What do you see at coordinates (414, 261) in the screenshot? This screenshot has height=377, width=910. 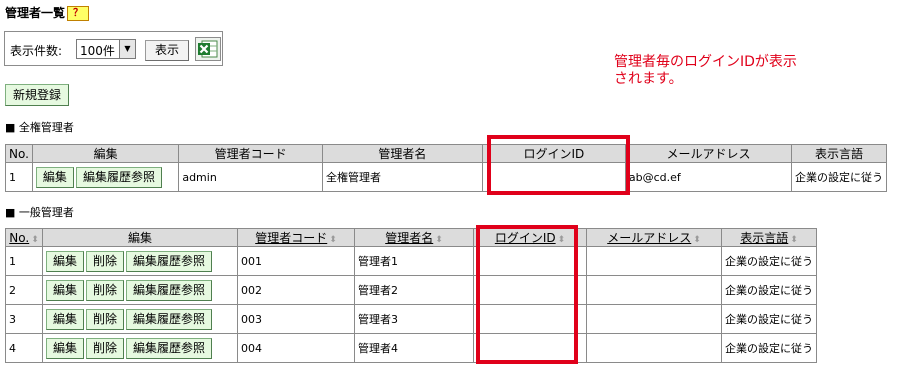 I see `cell-name: 管理者1` at bounding box center [414, 261].